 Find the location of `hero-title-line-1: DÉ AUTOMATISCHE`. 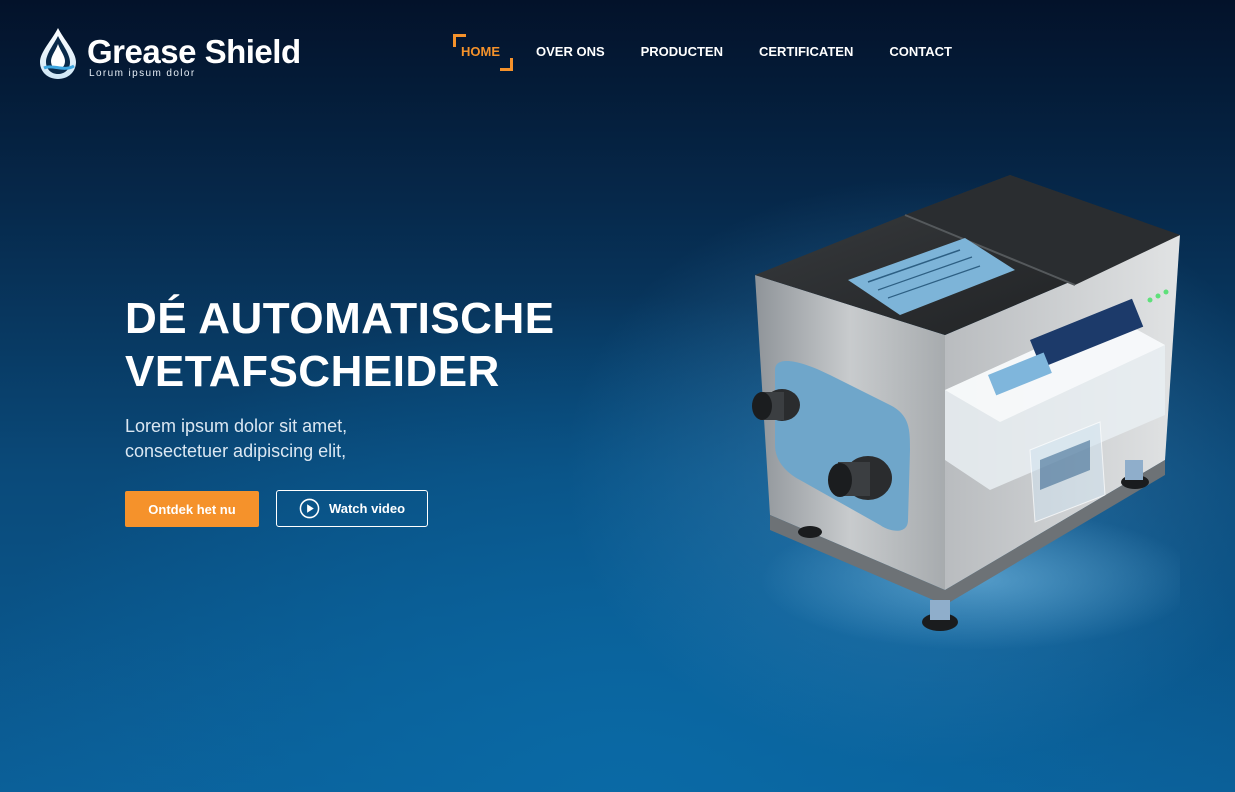

hero-title-line-1: DÉ AUTOMATISCHE is located at coordinates (340, 318).